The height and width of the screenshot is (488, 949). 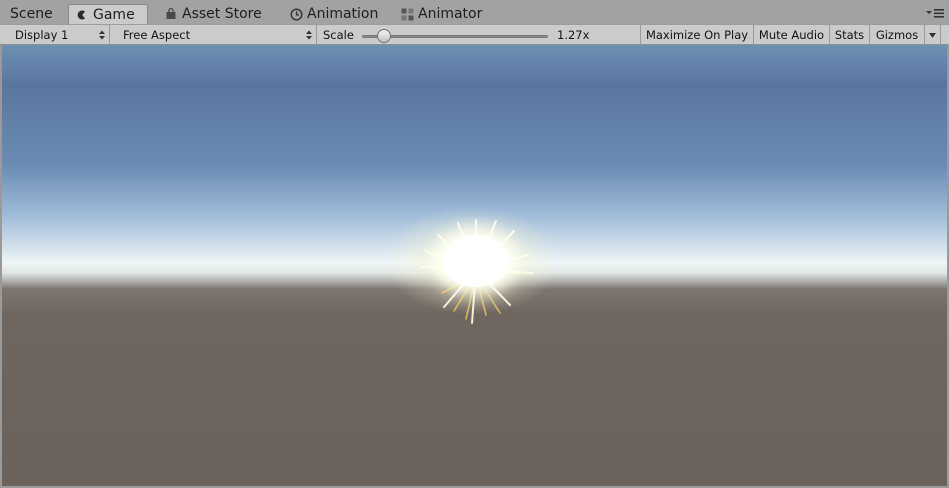 I want to click on display-select-value: Display 1, so click(x=42, y=35).